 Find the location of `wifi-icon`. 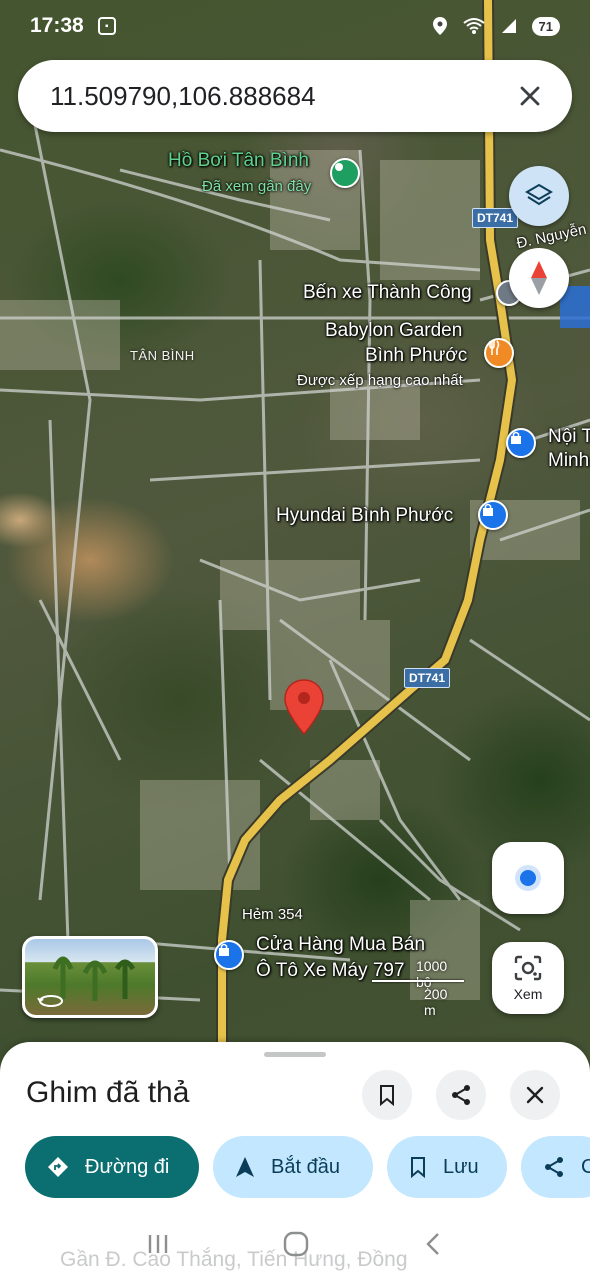

wifi-icon is located at coordinates (473, 26).